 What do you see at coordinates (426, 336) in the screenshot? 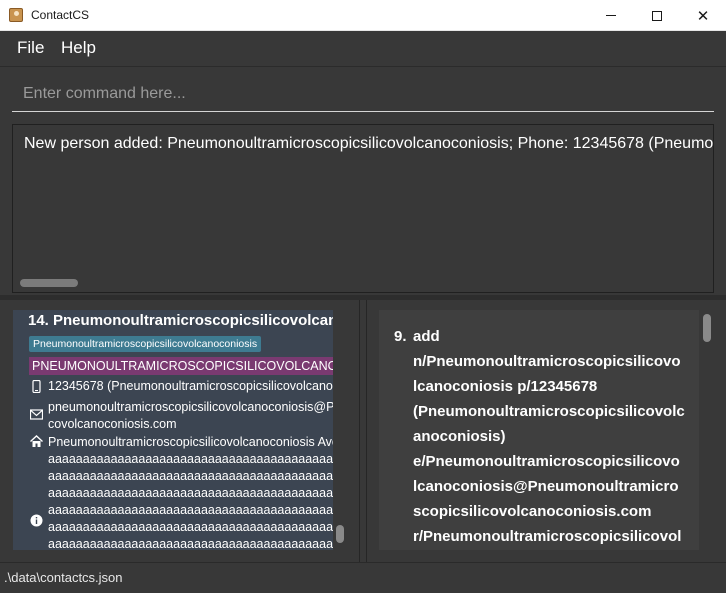
I see `history-line: add` at bounding box center [426, 336].